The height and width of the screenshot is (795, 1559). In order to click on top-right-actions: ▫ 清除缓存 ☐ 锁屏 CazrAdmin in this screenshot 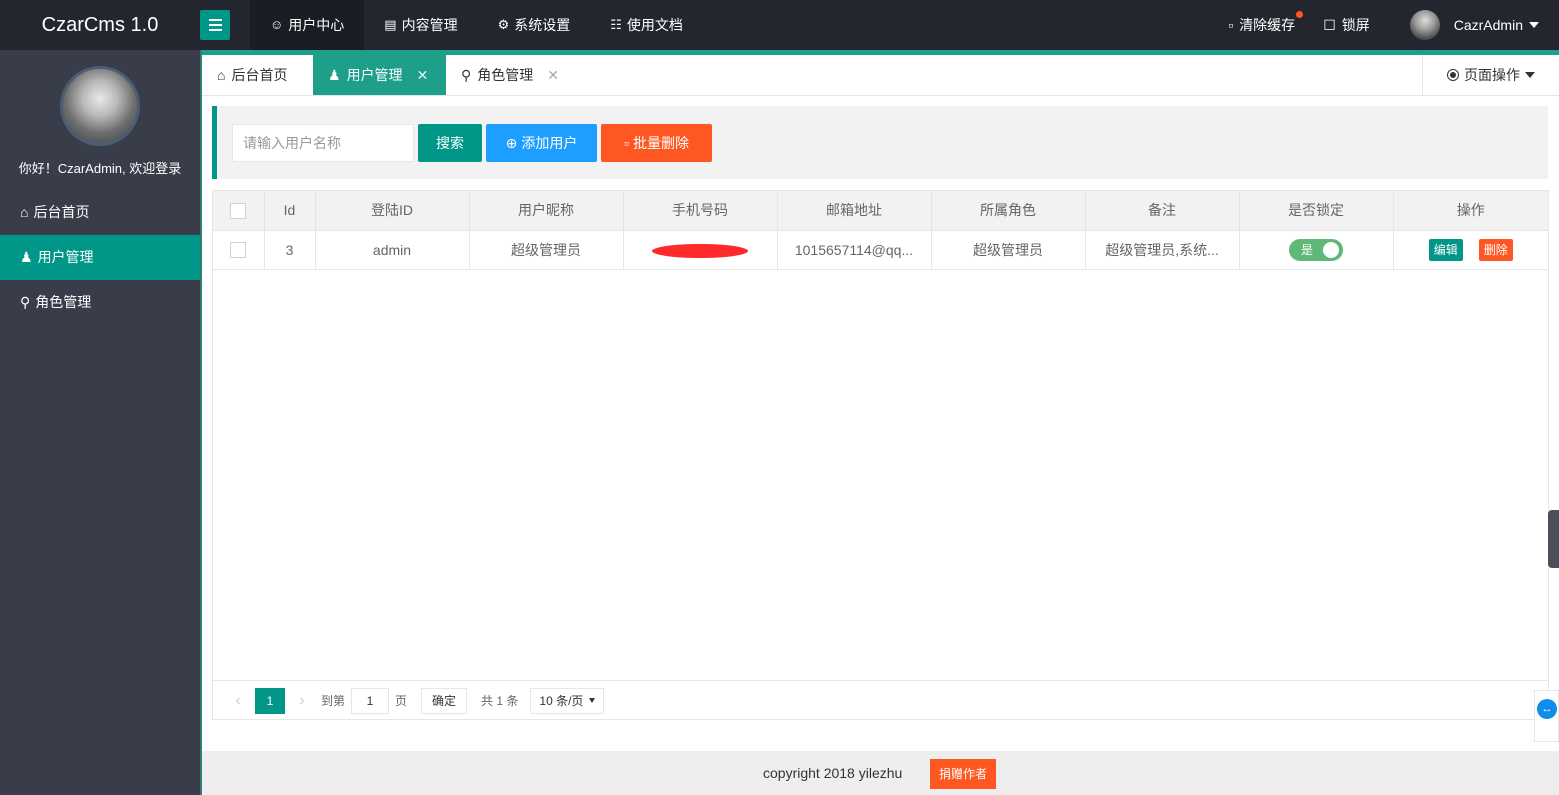, I will do `click(1369, 25)`.